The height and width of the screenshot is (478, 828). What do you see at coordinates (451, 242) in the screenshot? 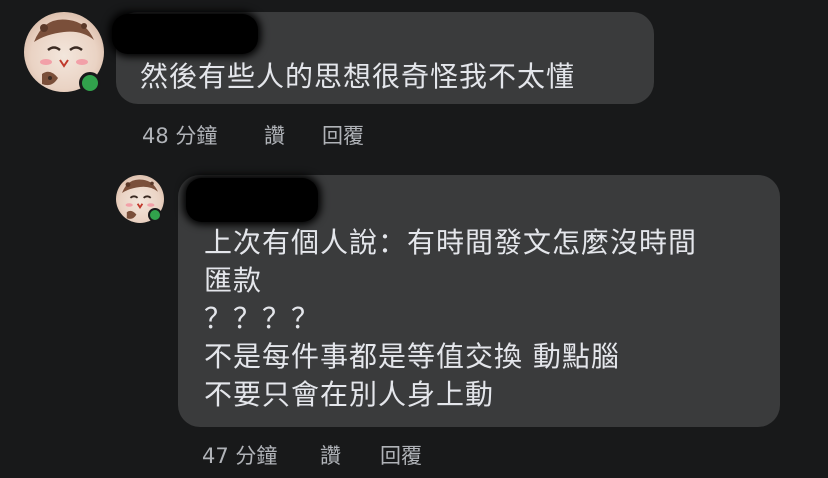
I see `comment-line: 上次有個人說：有時間發文怎麼沒時間` at bounding box center [451, 242].